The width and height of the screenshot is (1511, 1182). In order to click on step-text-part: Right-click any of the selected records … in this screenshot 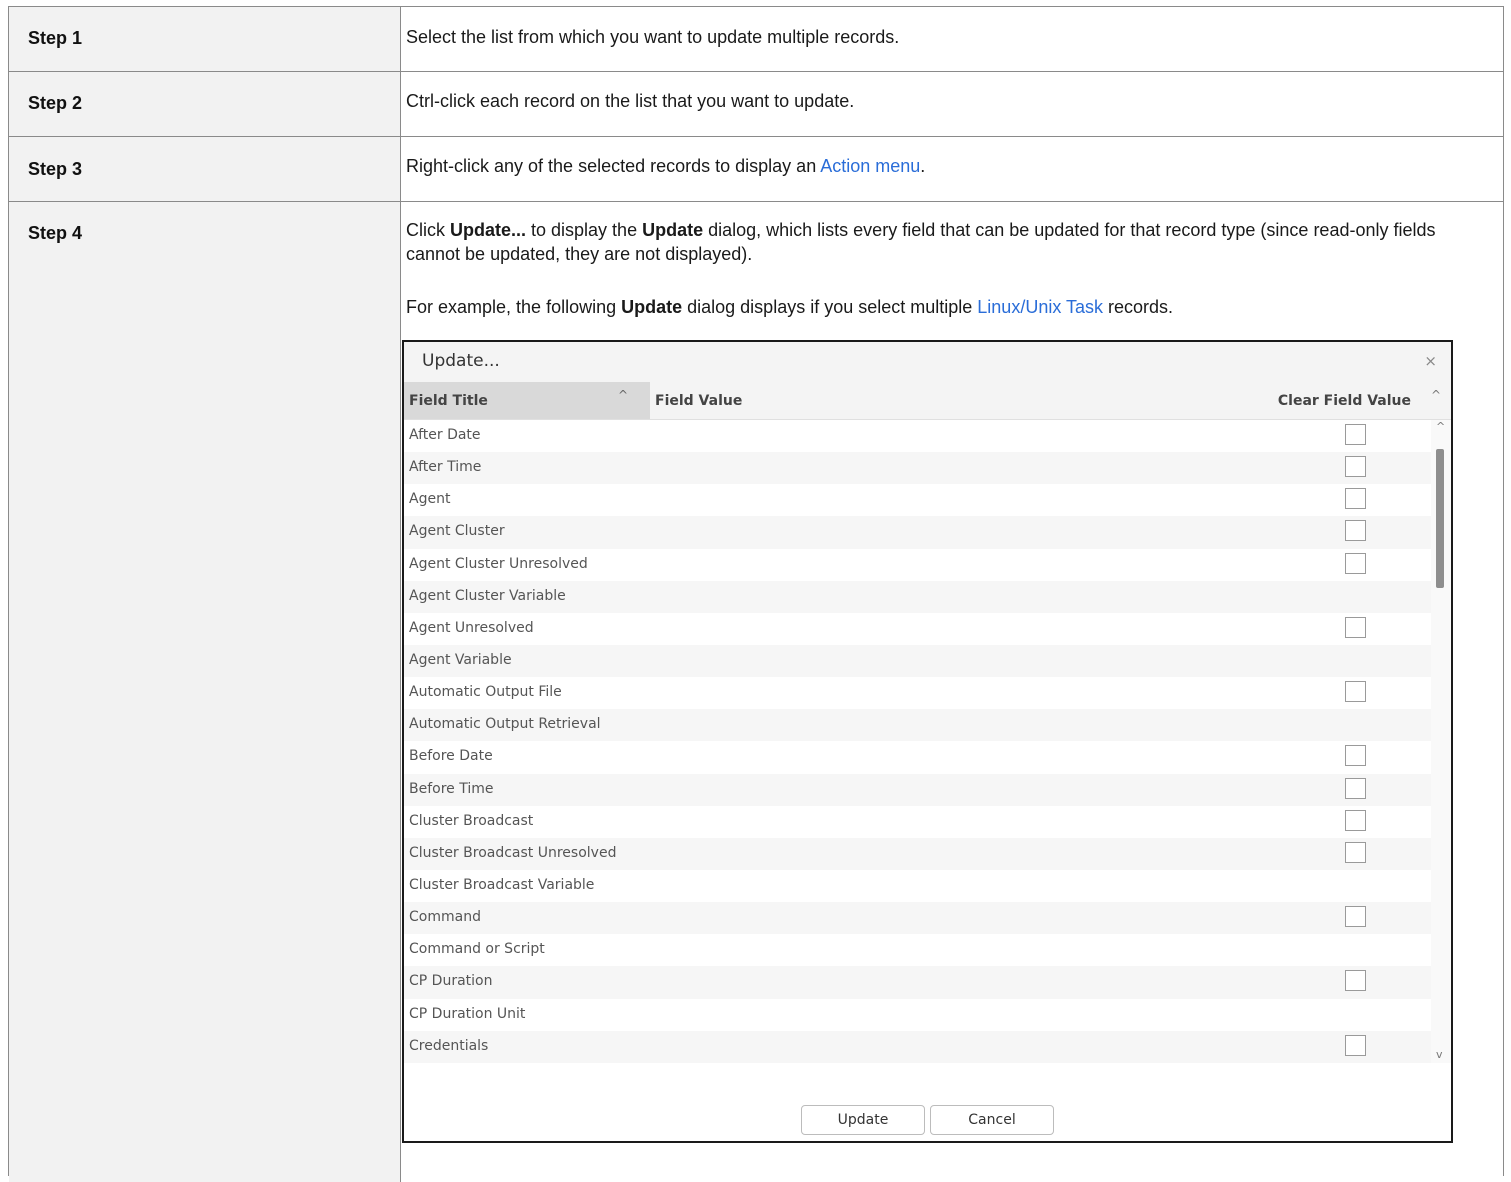, I will do `click(613, 166)`.